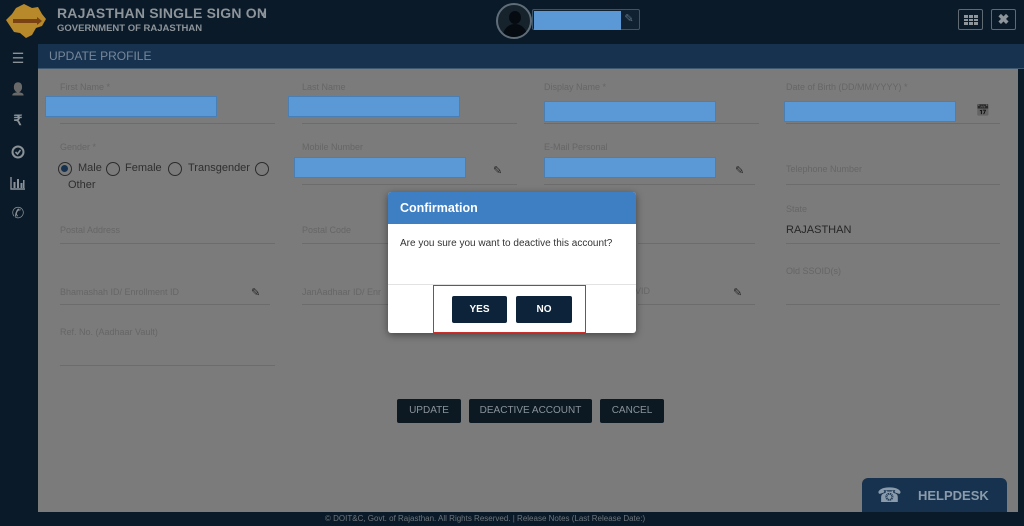 The width and height of the screenshot is (1024, 526). Describe the element at coordinates (131, 106) in the screenshot. I see `first-name-input` at that location.